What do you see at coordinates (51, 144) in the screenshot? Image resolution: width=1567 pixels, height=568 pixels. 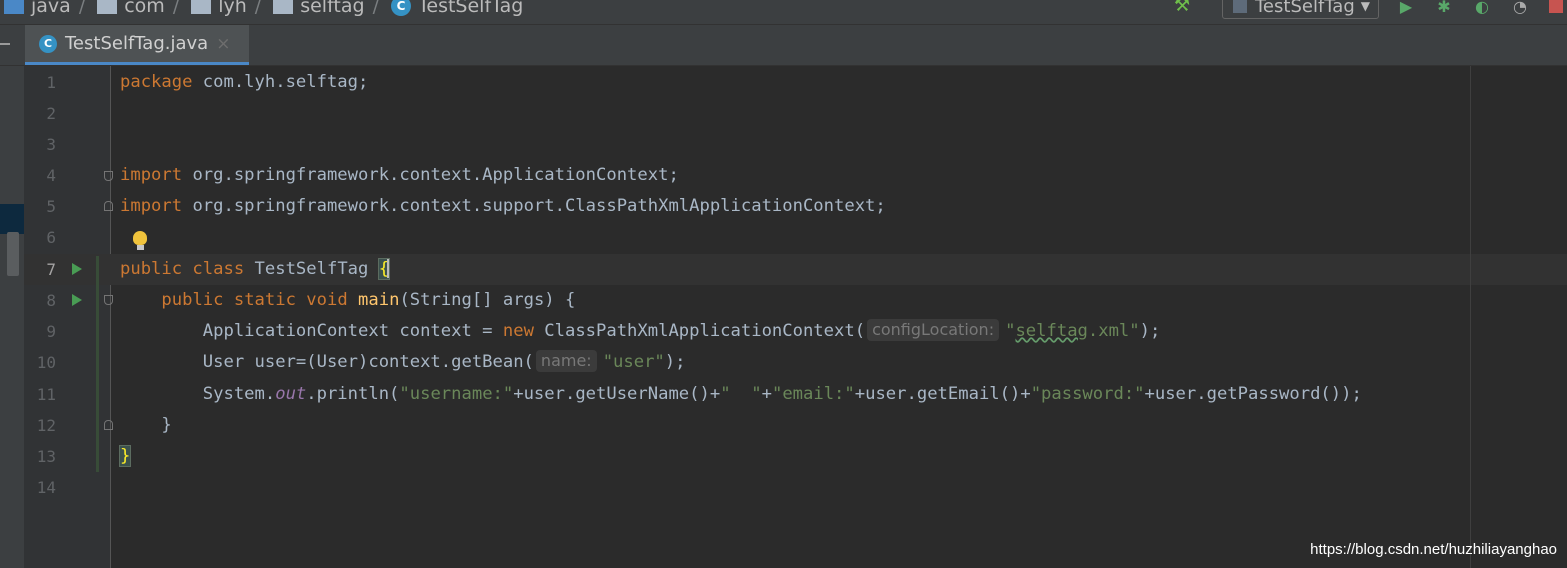 I see `line-number: 3` at bounding box center [51, 144].